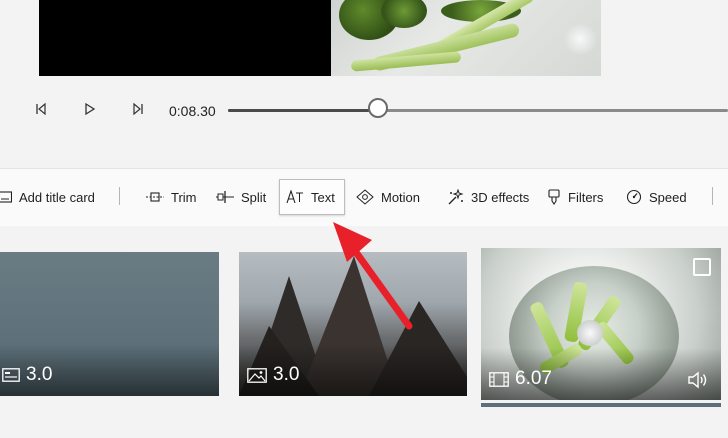 The width and height of the screenshot is (728, 438). Describe the element at coordinates (155, 197) in the screenshot. I see `trim-icon` at that location.